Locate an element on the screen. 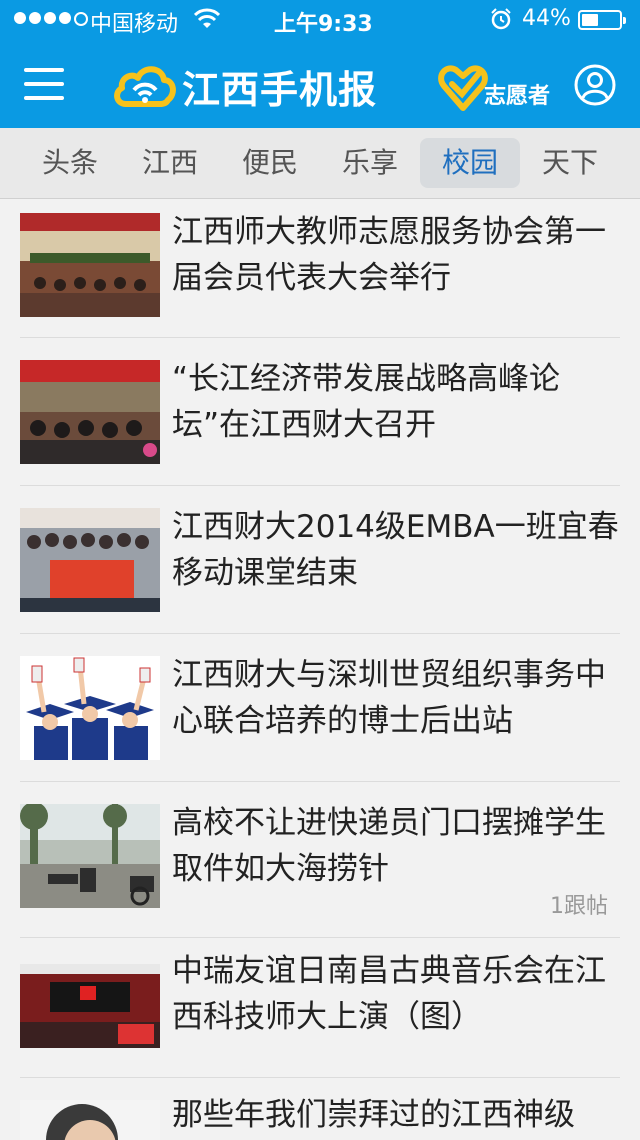 The width and height of the screenshot is (640, 1140). carrier-name: 中国移动 is located at coordinates (134, 24).